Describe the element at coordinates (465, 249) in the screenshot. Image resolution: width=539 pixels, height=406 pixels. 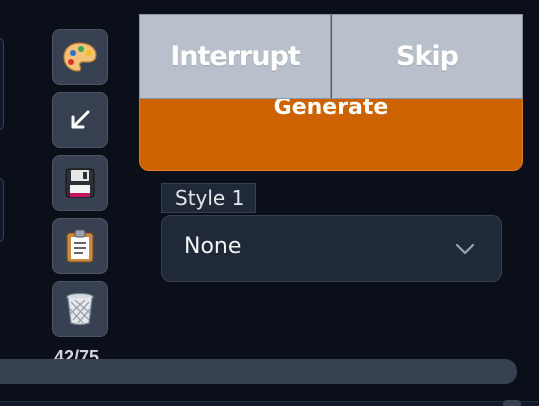
I see `chevron-down-icon` at that location.